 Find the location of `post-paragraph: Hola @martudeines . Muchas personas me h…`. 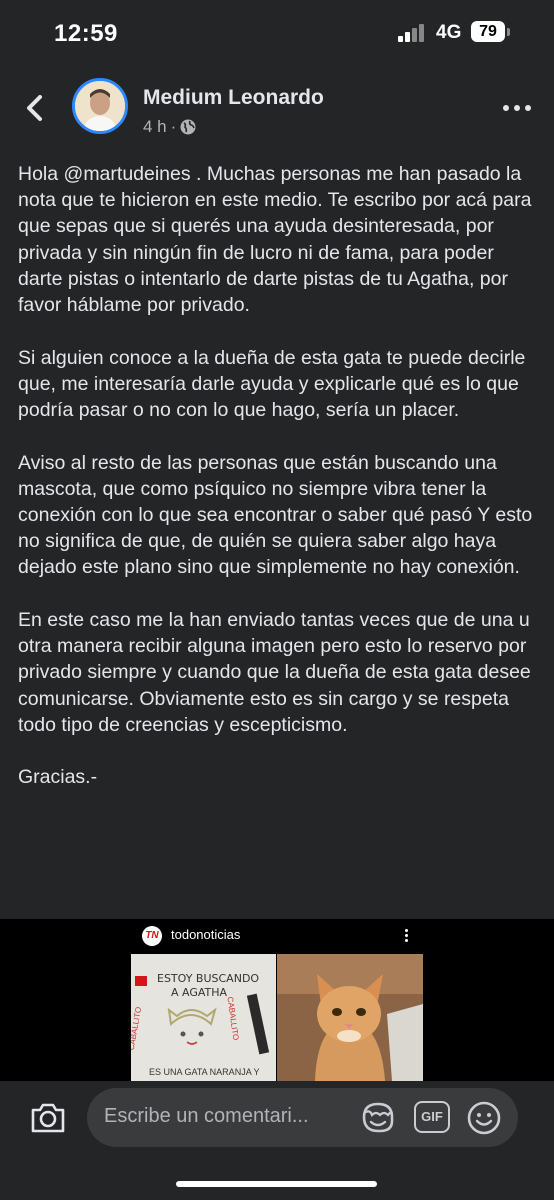

post-paragraph: Hola @martudeines . Muchas personas me h… is located at coordinates (275, 240).